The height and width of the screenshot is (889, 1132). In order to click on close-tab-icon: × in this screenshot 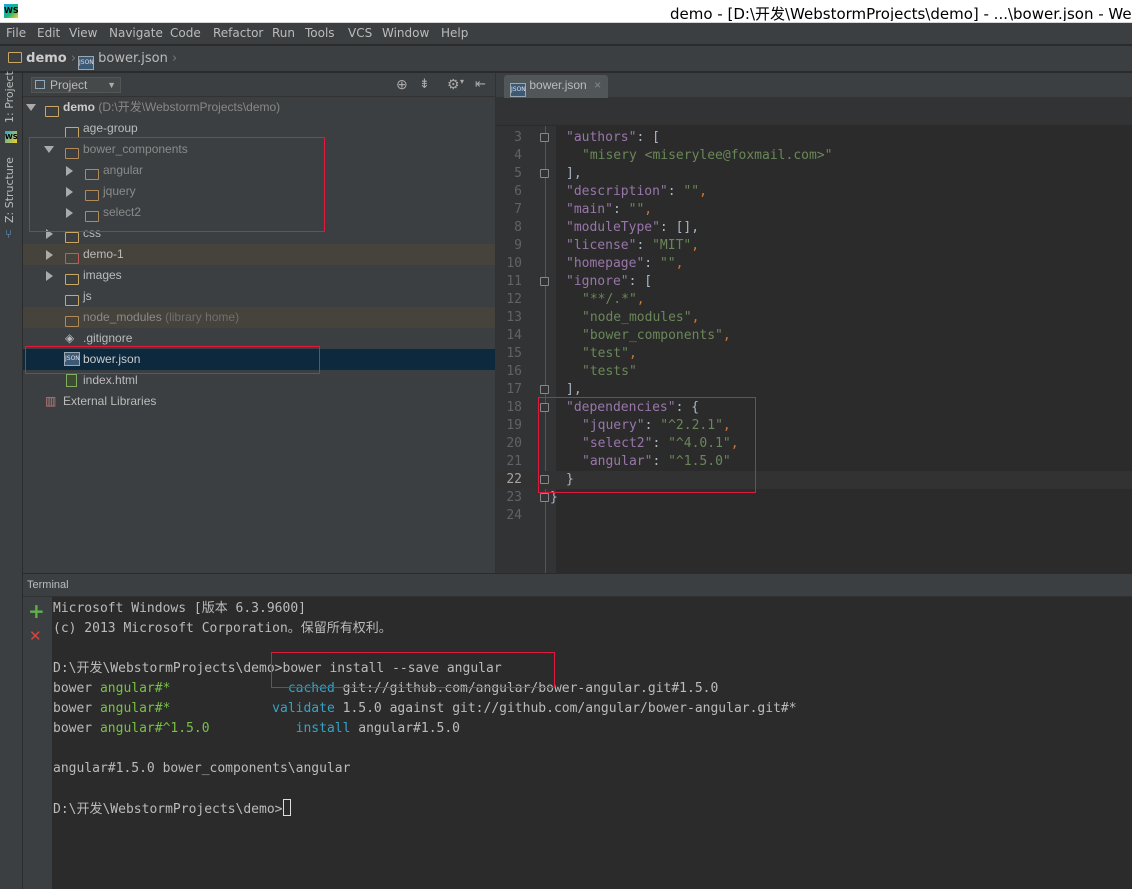, I will do `click(597, 85)`.